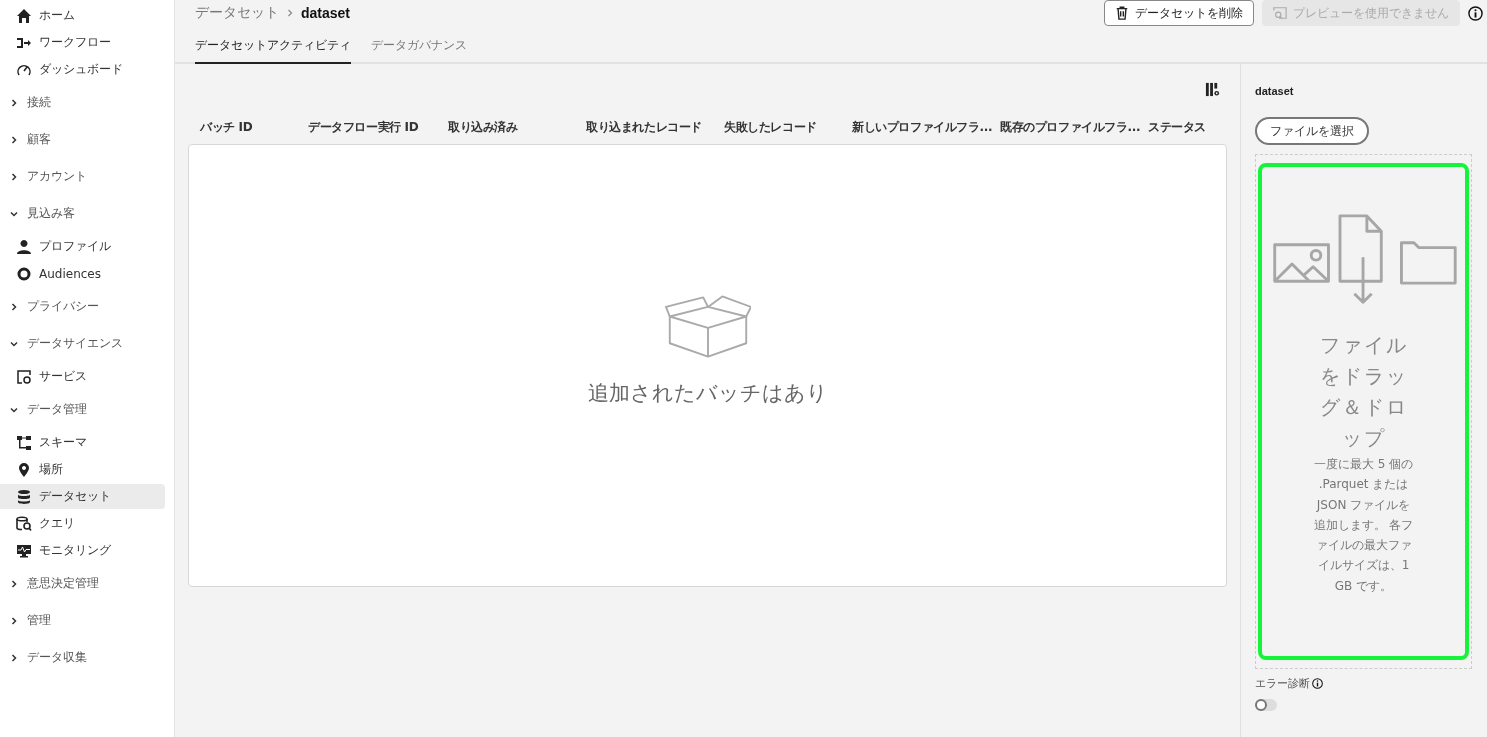  Describe the element at coordinates (24, 523) in the screenshot. I see `query-icon` at that location.